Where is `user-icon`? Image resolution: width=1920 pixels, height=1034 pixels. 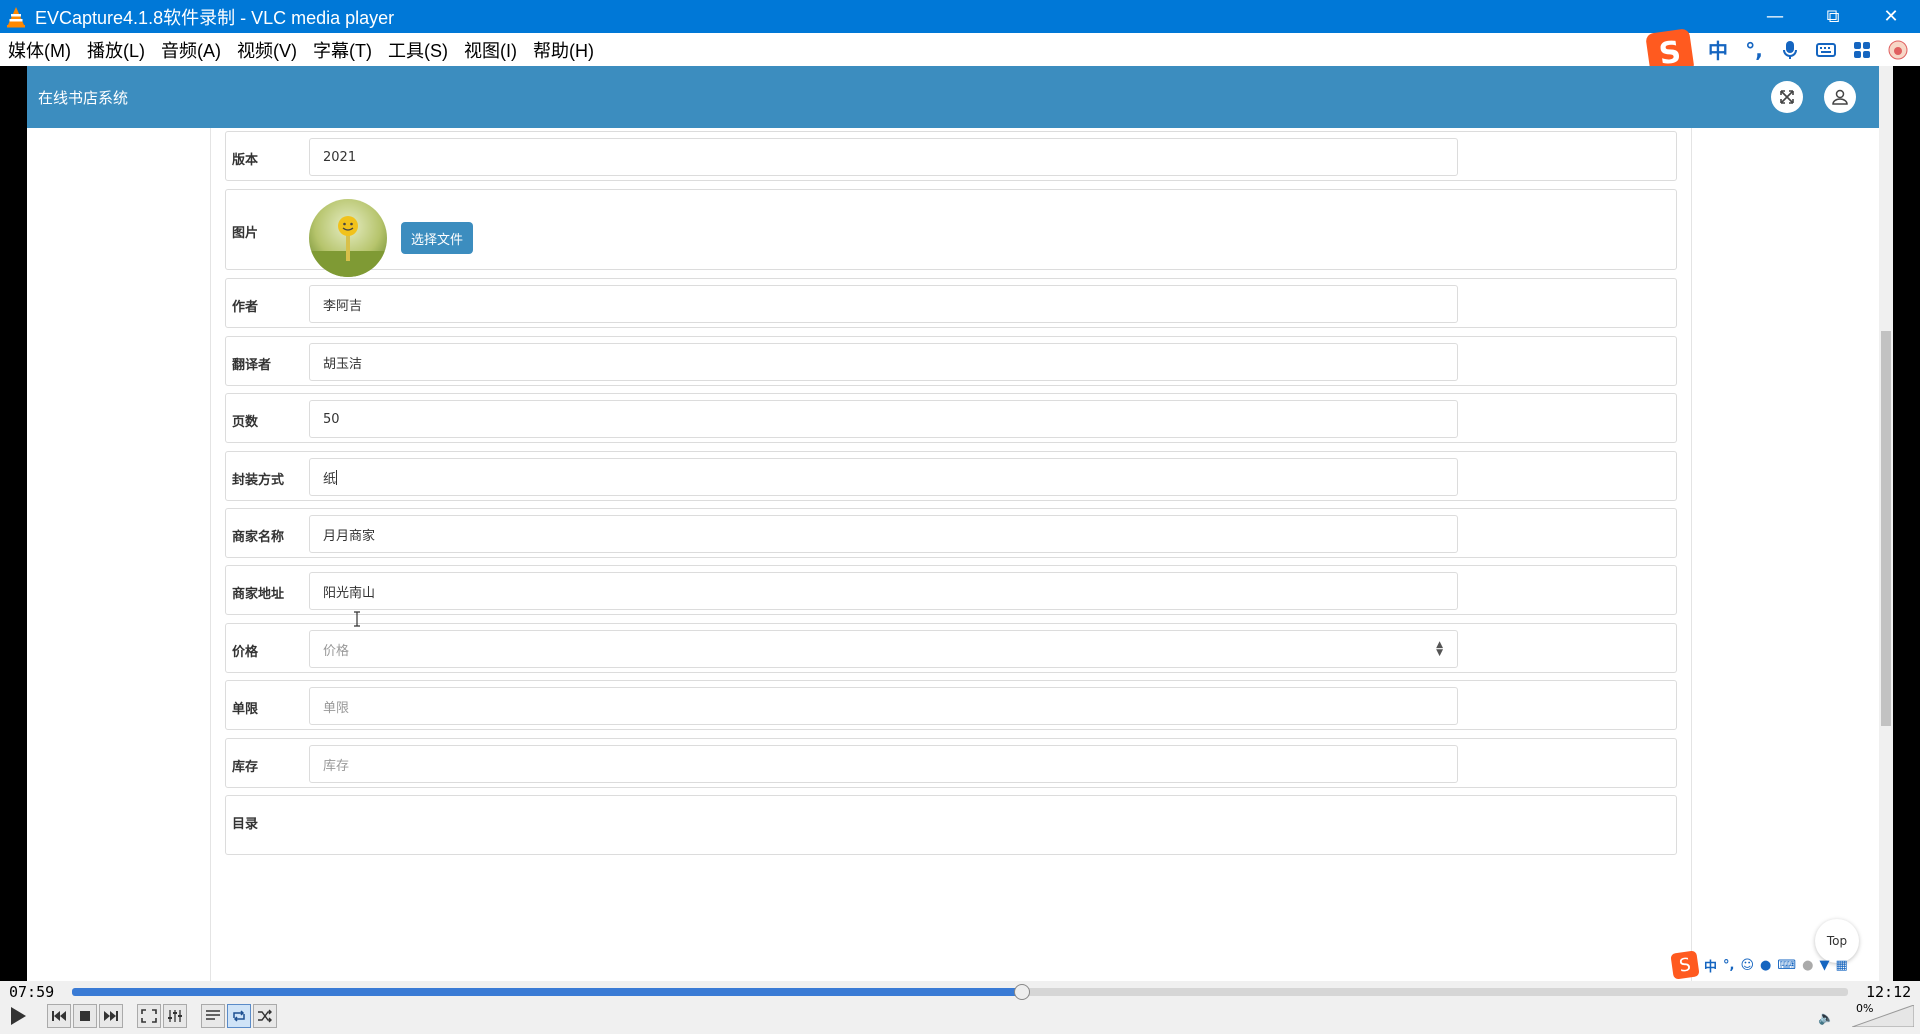 user-icon is located at coordinates (1840, 97).